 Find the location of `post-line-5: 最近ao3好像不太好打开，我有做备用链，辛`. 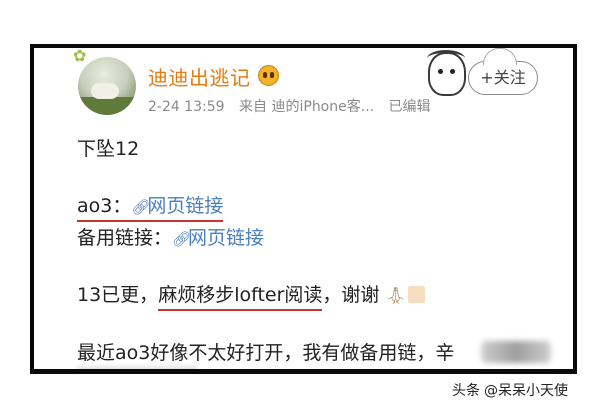

post-line-5: 最近ao3好像不太好打开，我有做备用链，辛 is located at coordinates (266, 353).